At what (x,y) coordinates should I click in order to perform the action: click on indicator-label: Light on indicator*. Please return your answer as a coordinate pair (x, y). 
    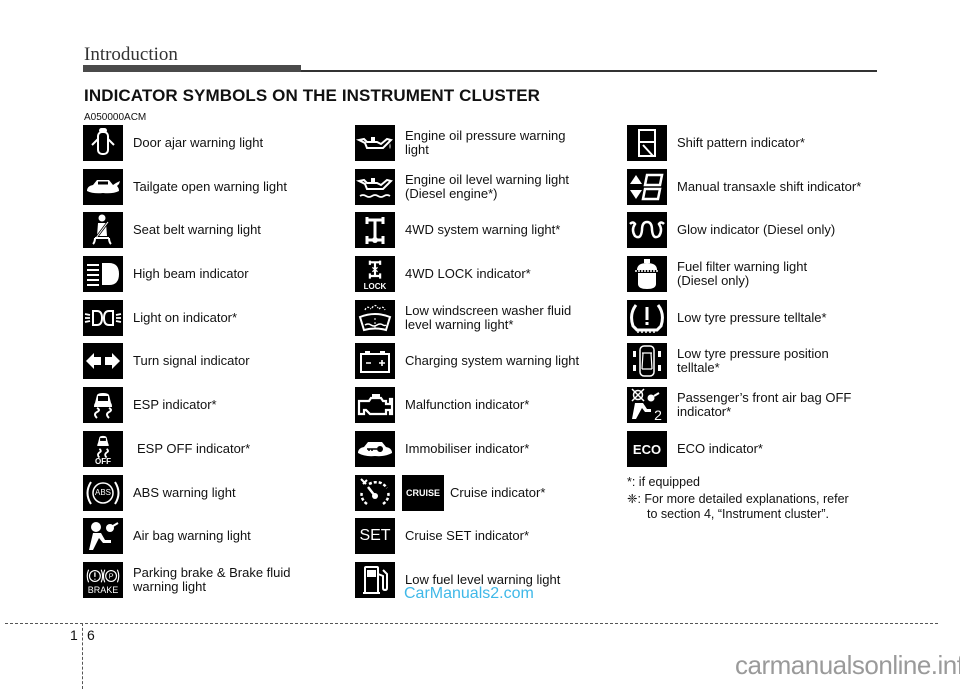
    Looking at the image, I should click on (185, 317).